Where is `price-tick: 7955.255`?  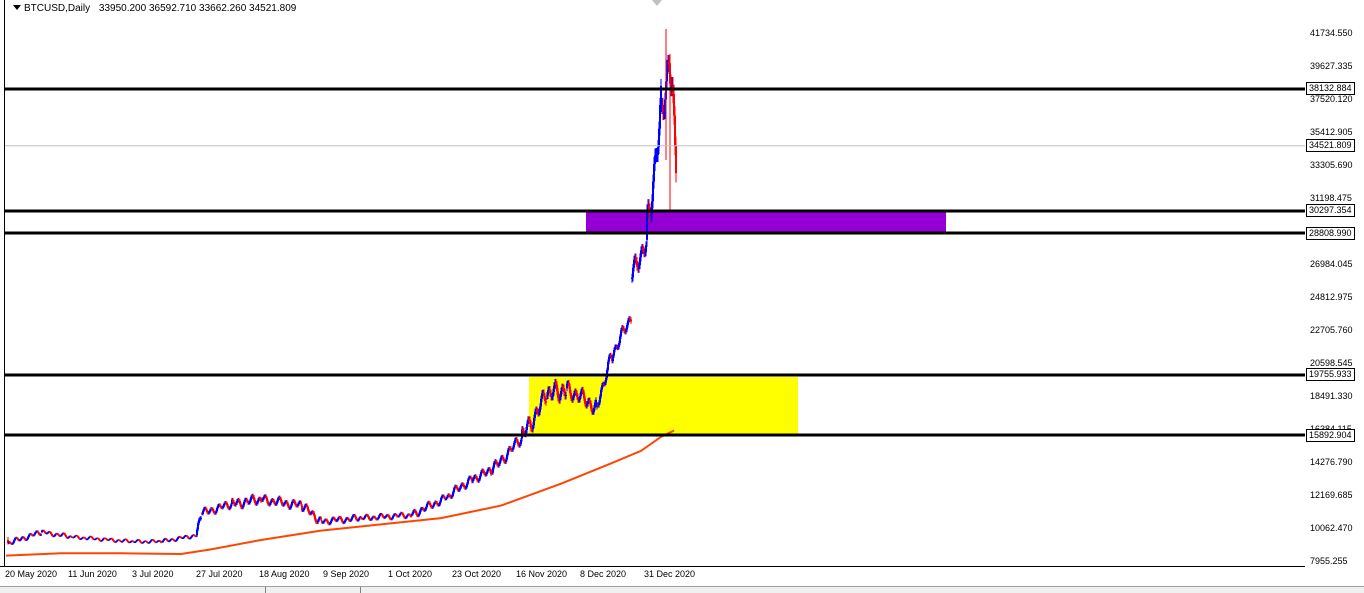
price-tick: 7955.255 is located at coordinates (1329, 561).